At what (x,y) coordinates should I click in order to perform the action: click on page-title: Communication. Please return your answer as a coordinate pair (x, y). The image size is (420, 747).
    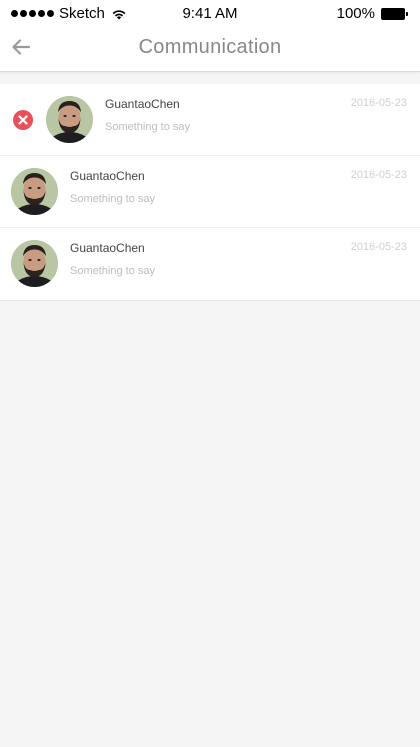
    Looking at the image, I should click on (210, 47).